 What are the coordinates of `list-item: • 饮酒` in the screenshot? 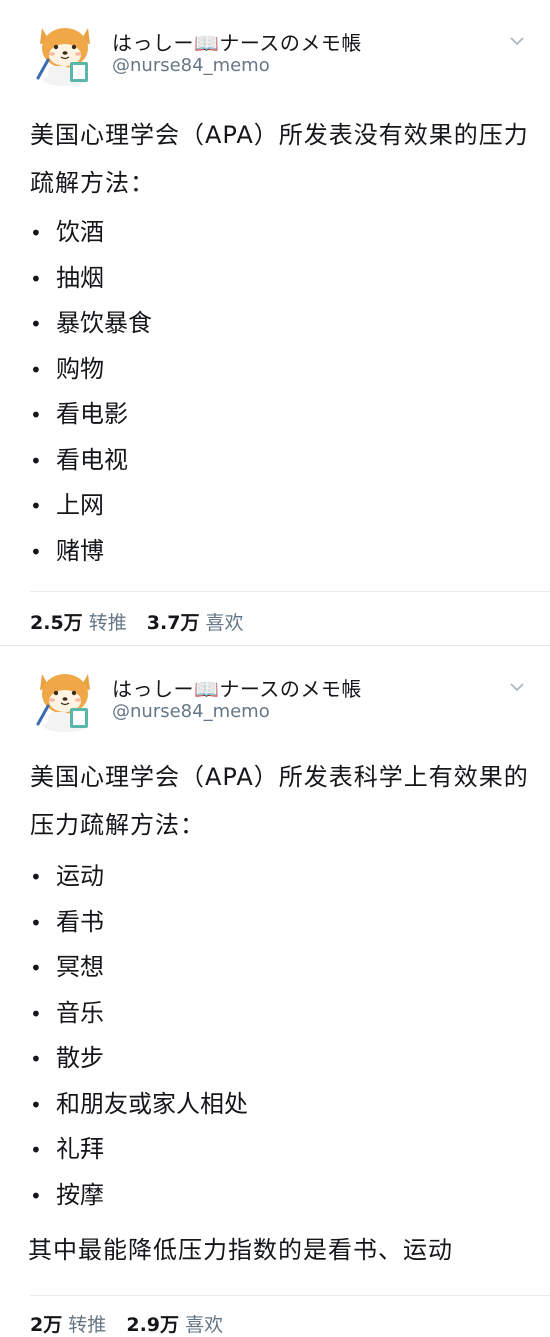 It's located at (280, 233).